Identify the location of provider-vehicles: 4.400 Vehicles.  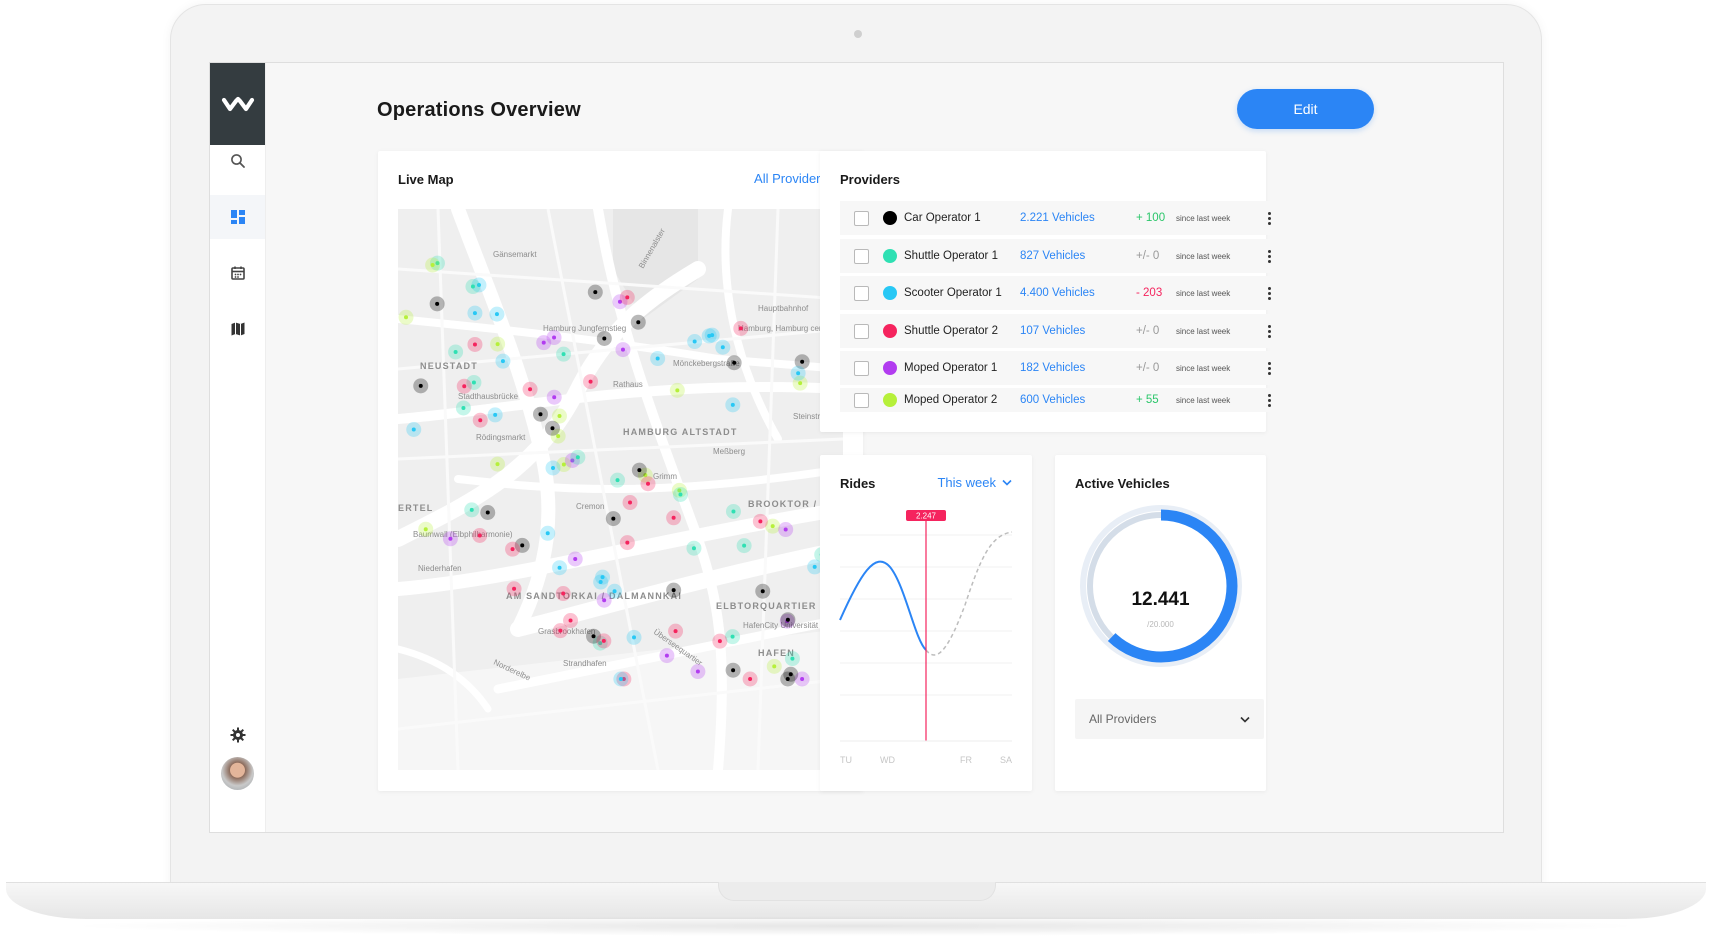
(1078, 293).